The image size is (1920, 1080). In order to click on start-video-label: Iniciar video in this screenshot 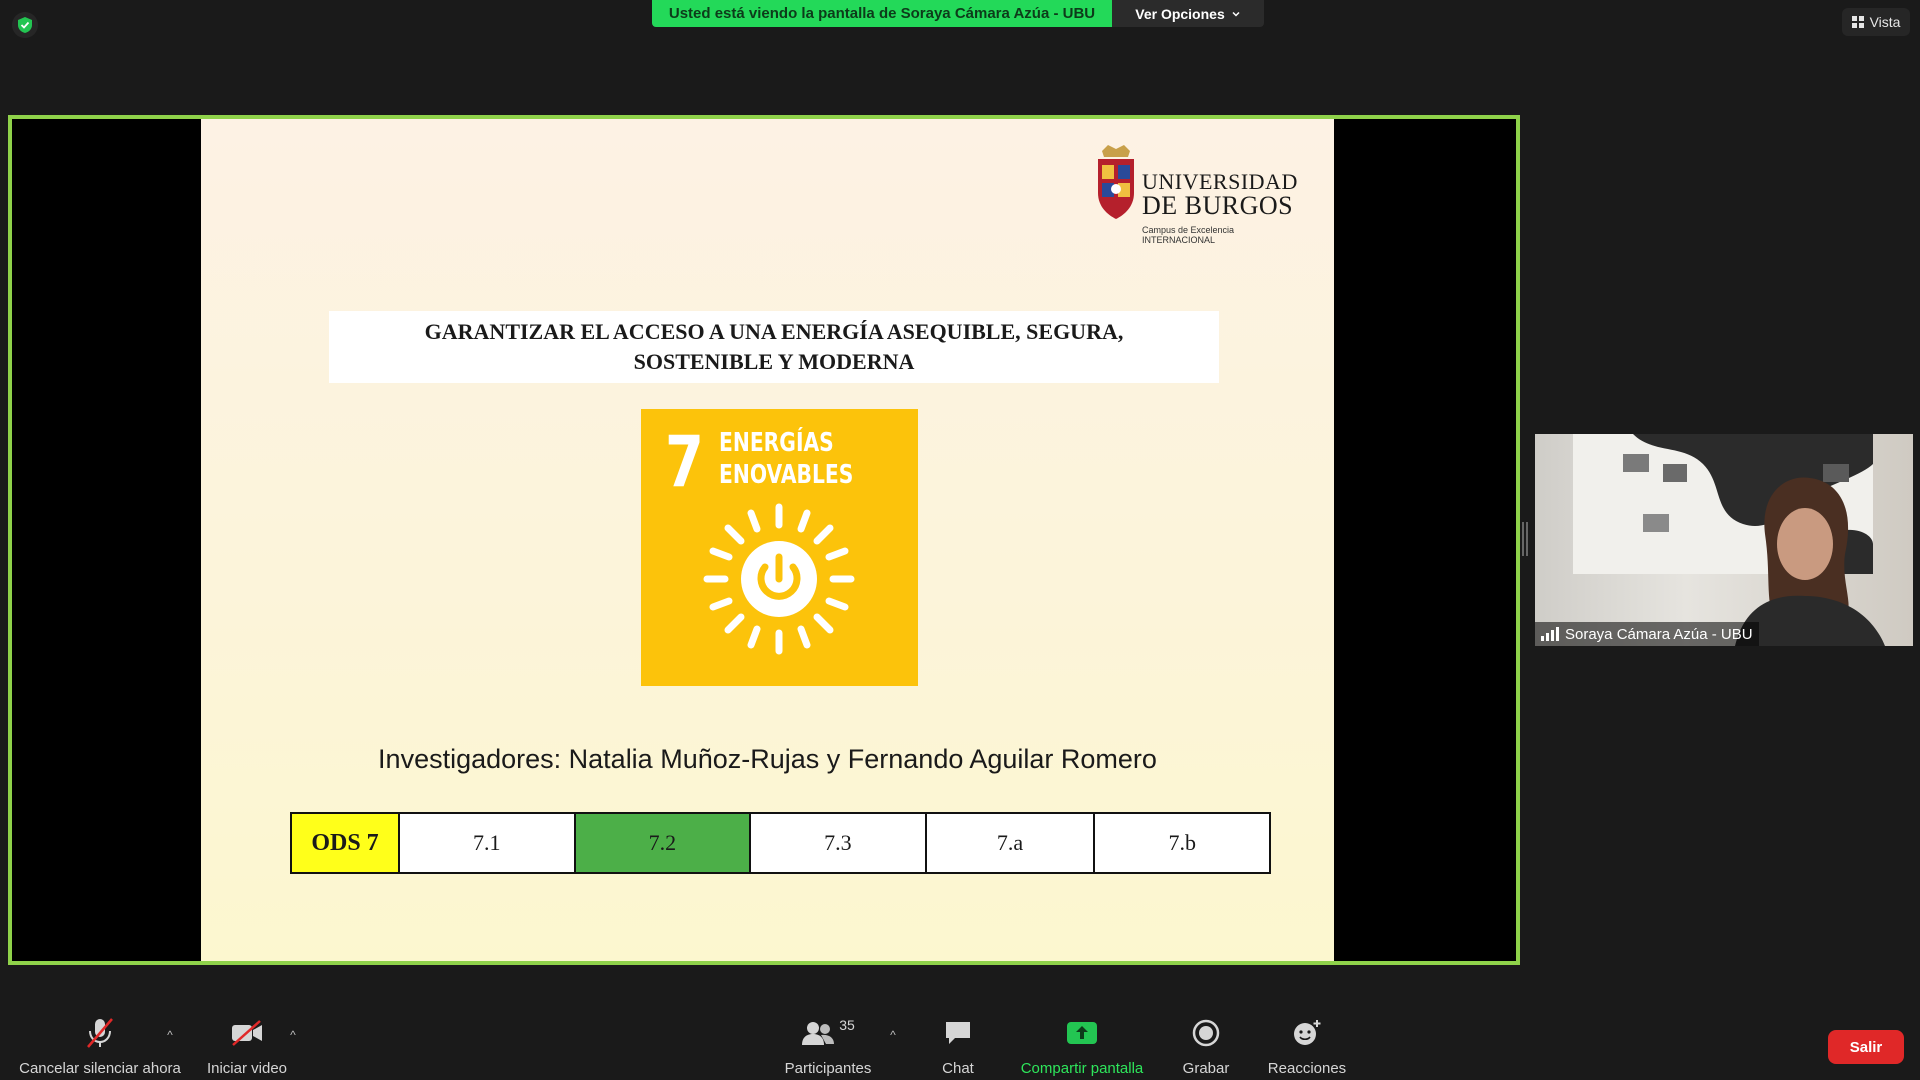, I will do `click(247, 1068)`.